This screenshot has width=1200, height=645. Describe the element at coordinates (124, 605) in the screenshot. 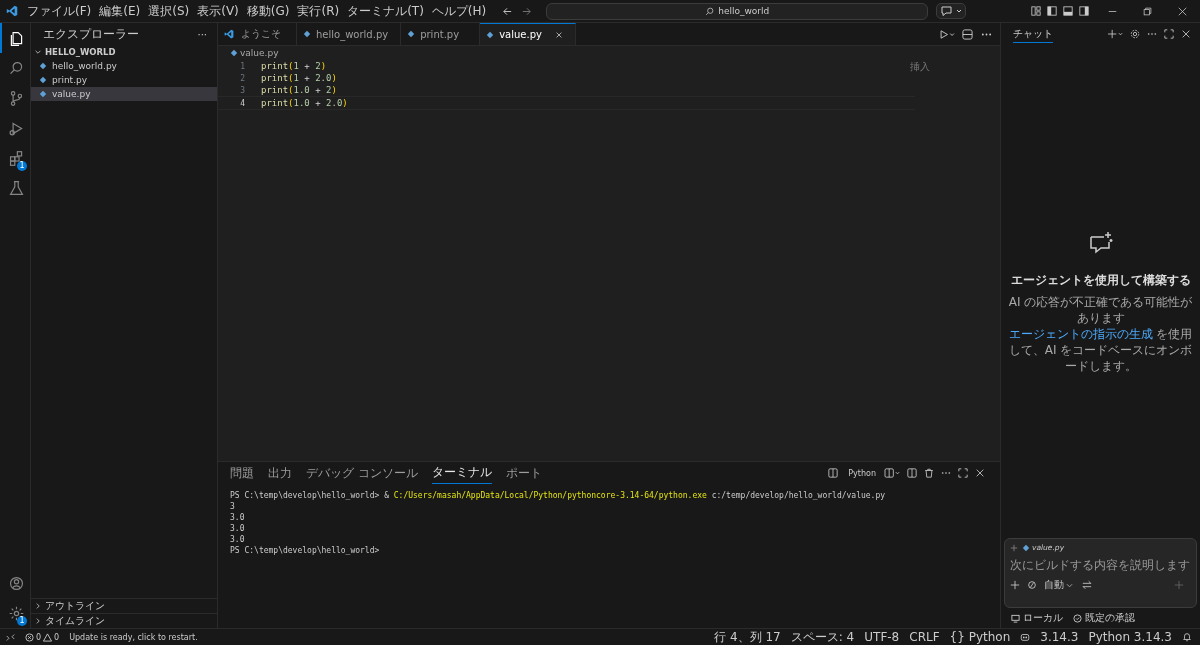

I see `collapsed-section: アウトライン` at that location.